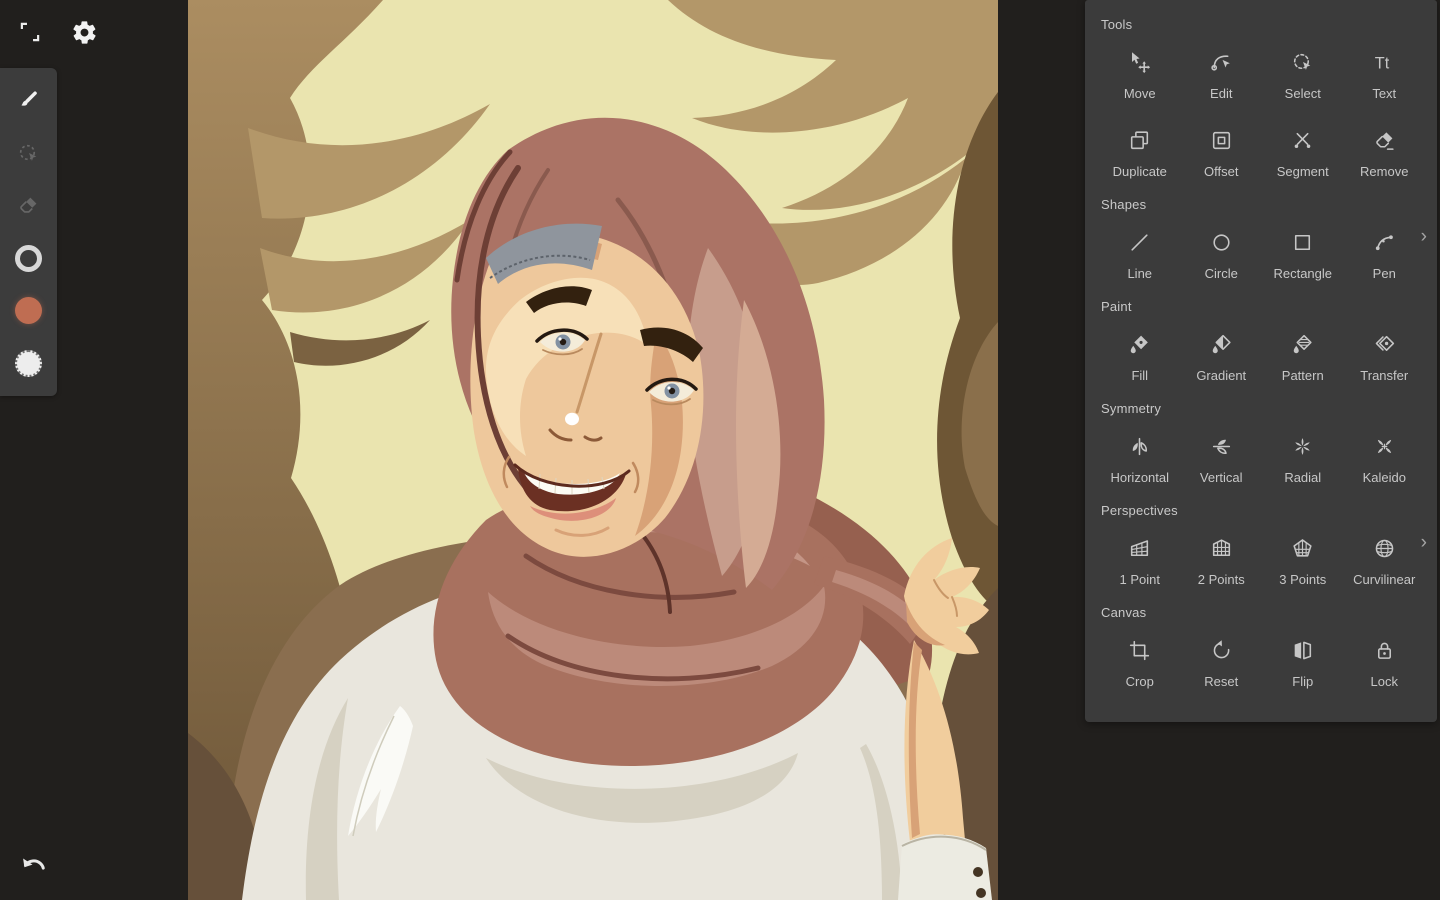  I want to click on tool-label: 1 Point, so click(1139, 579).